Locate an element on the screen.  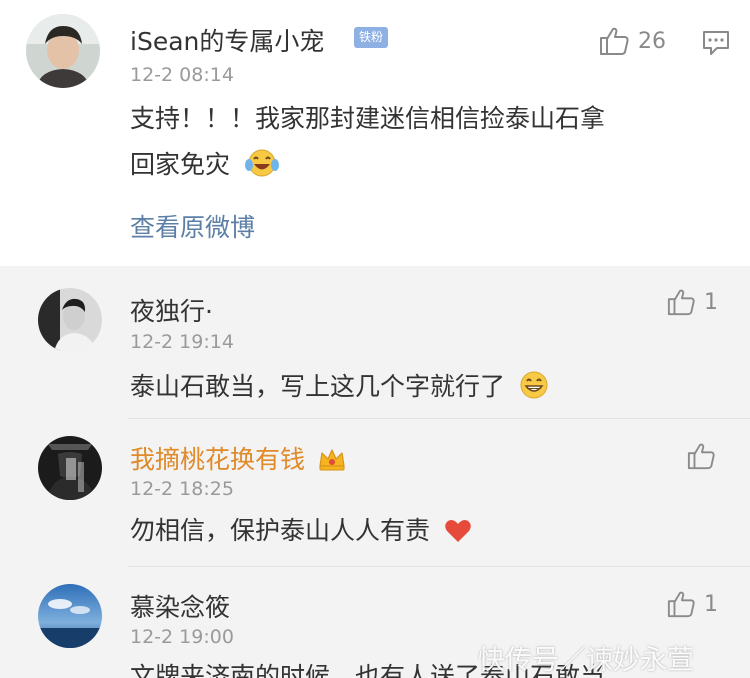
username: iSean的专属小宠 is located at coordinates (227, 40).